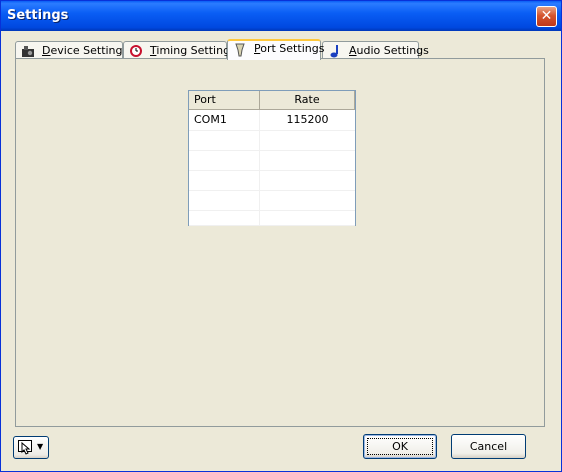 The image size is (562, 472). What do you see at coordinates (85, 50) in the screenshot?
I see `tab-label: Device Settings` at bounding box center [85, 50].